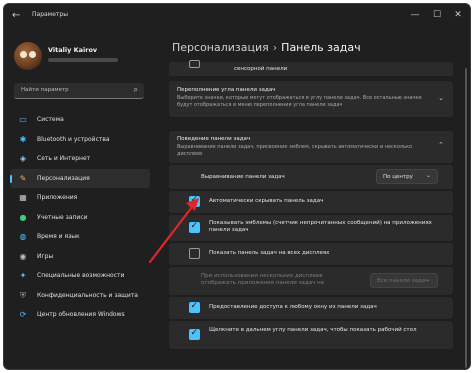 The image size is (474, 373). What do you see at coordinates (261, 69) in the screenshot?
I see `touchpad-option-label: сенсорной панели` at bounding box center [261, 69].